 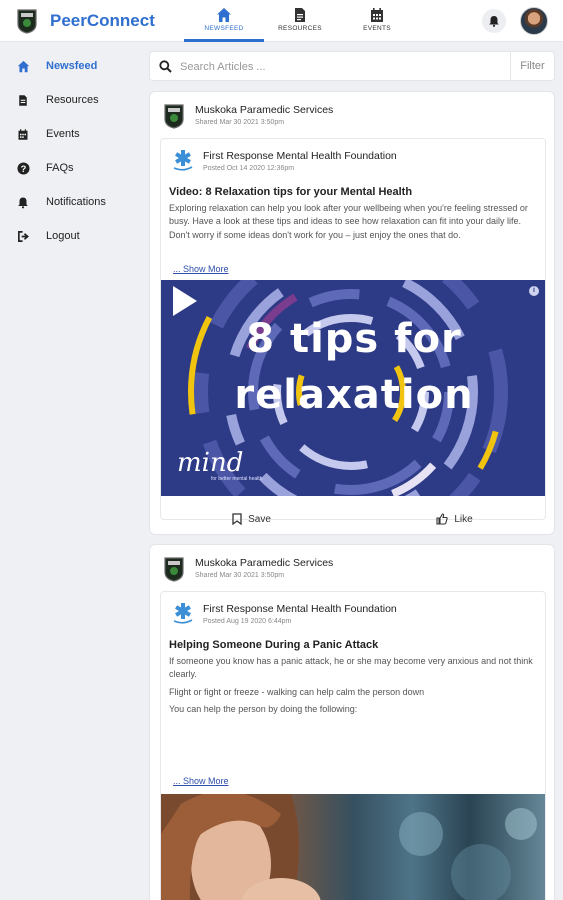 What do you see at coordinates (165, 66) in the screenshot?
I see `search-icon` at bounding box center [165, 66].